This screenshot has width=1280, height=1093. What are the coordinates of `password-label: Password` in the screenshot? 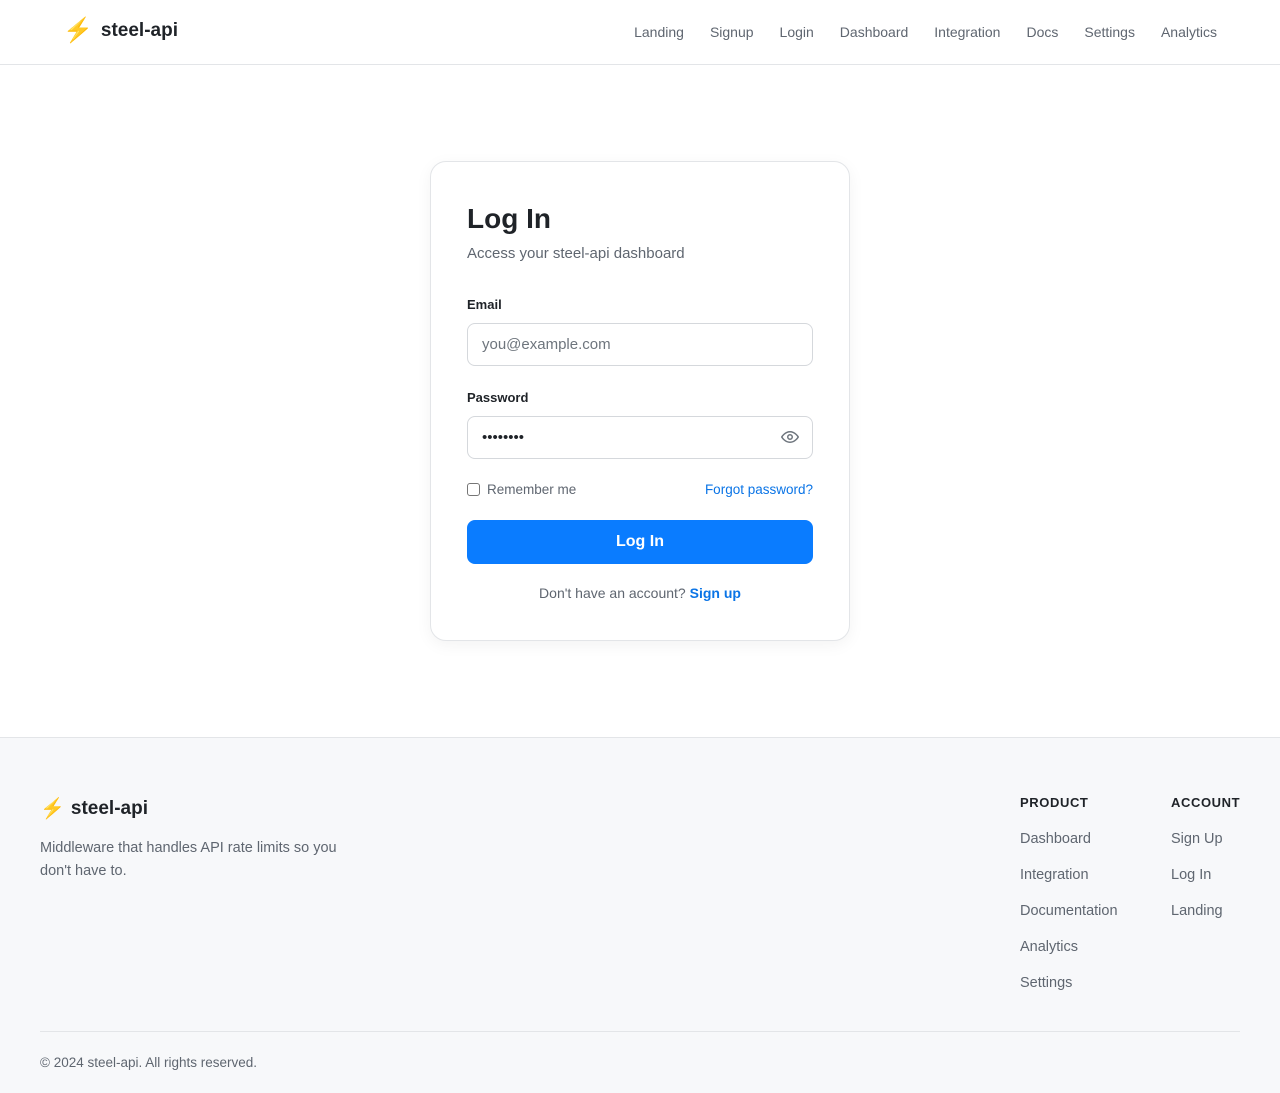 It's located at (498, 397).